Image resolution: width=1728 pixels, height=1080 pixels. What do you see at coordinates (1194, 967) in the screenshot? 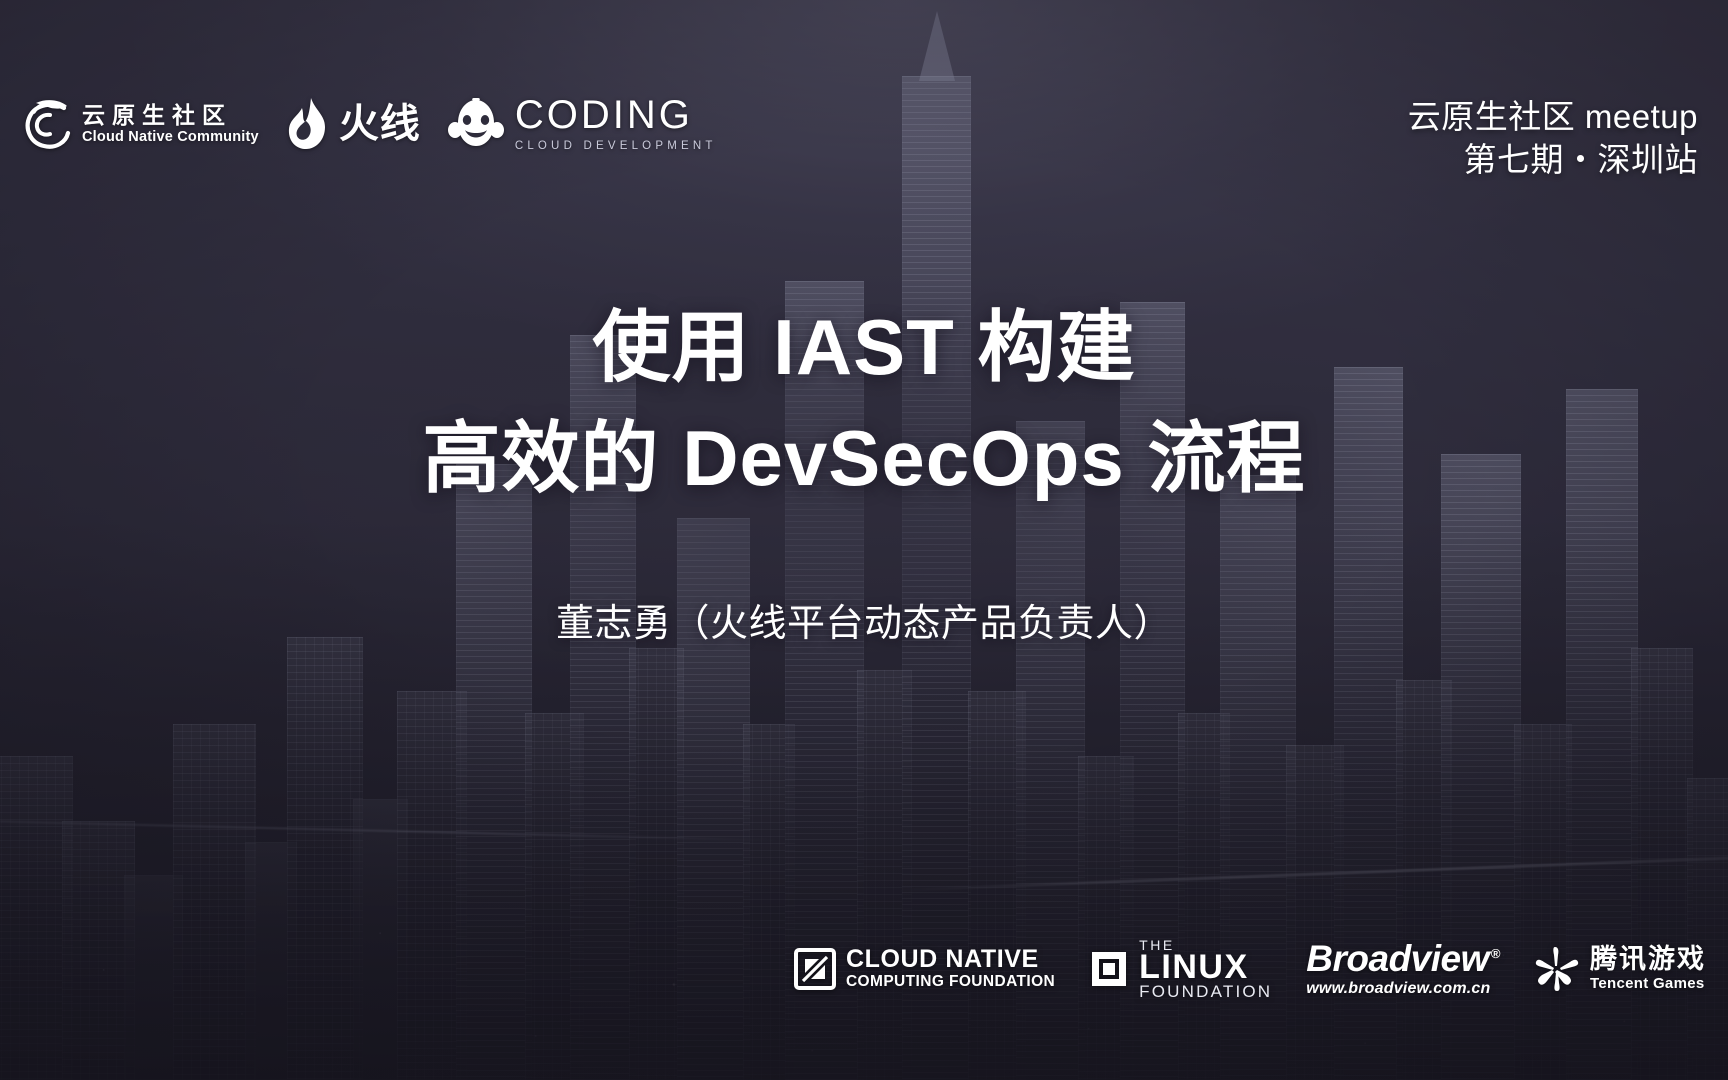
I see `lf-linux: LINUX` at bounding box center [1194, 967].